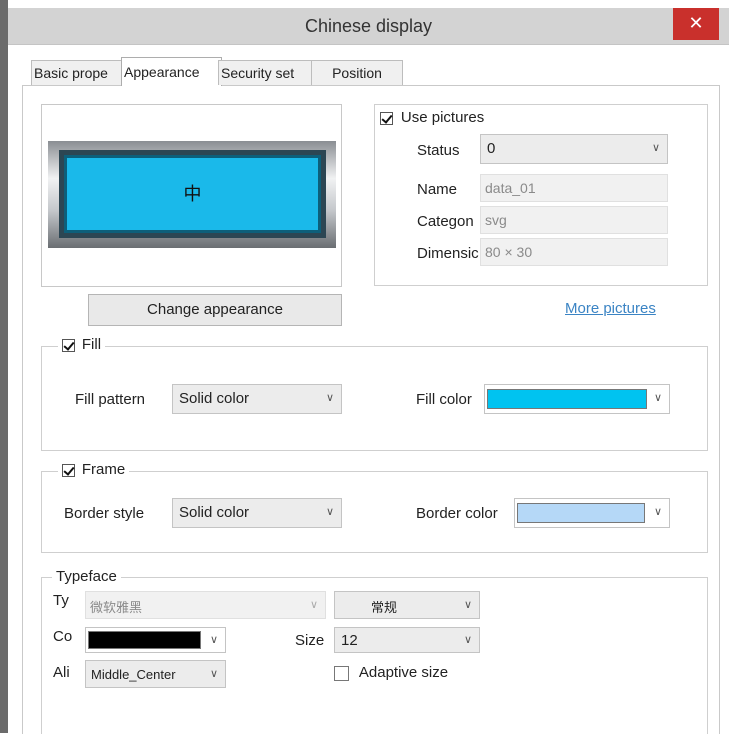 This screenshot has height=734, width=729. What do you see at coordinates (509, 252) in the screenshot?
I see `dimension-value: 80 × 30` at bounding box center [509, 252].